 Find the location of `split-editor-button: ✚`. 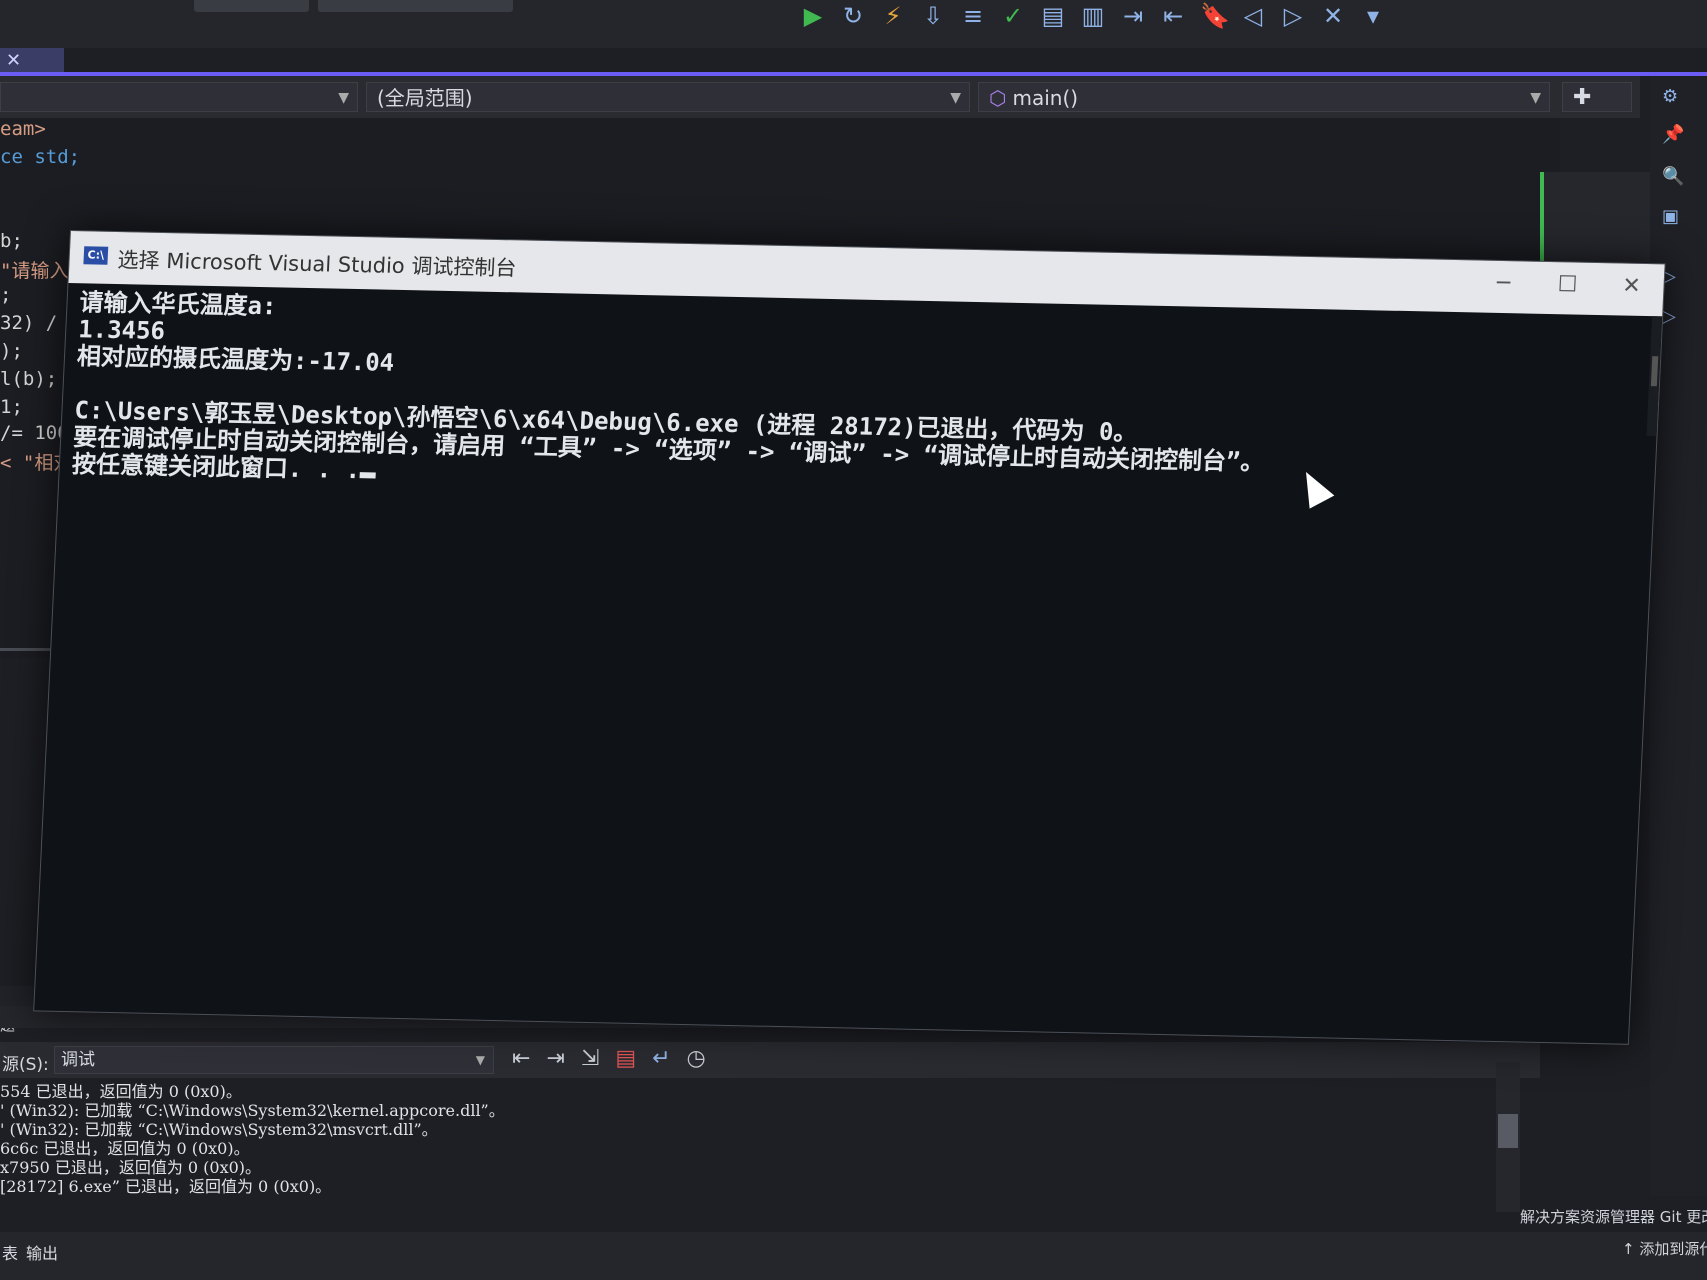

split-editor-button: ✚ is located at coordinates (1597, 97).